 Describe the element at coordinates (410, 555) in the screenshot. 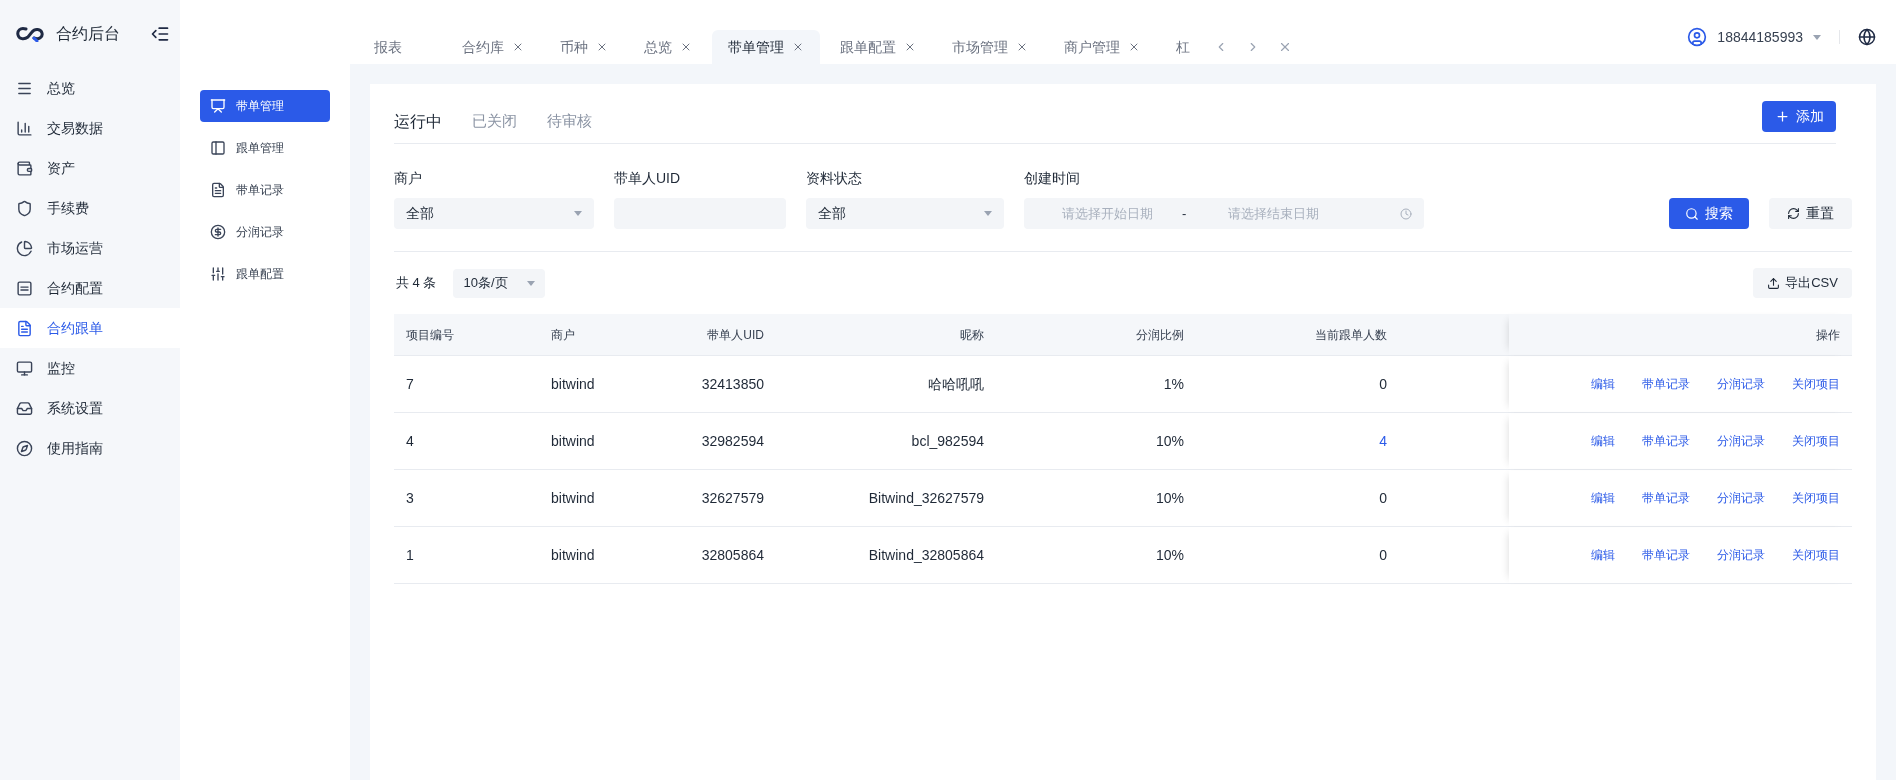

I see `table-cell-text: 1` at that location.